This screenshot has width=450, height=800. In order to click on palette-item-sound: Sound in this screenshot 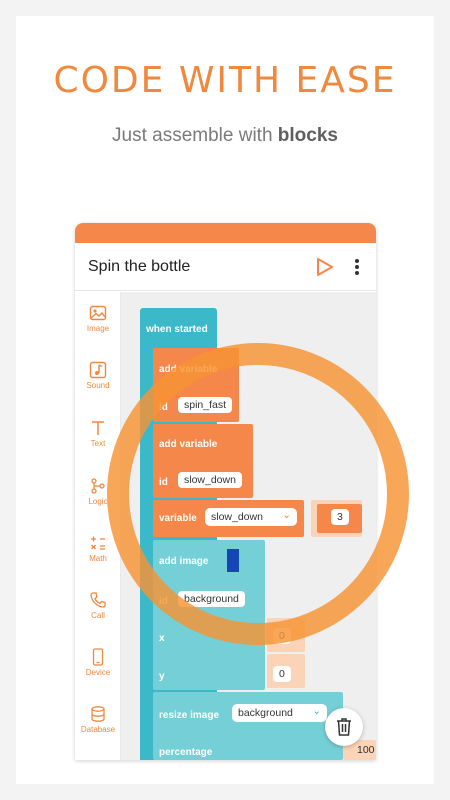, I will do `click(98, 375)`.